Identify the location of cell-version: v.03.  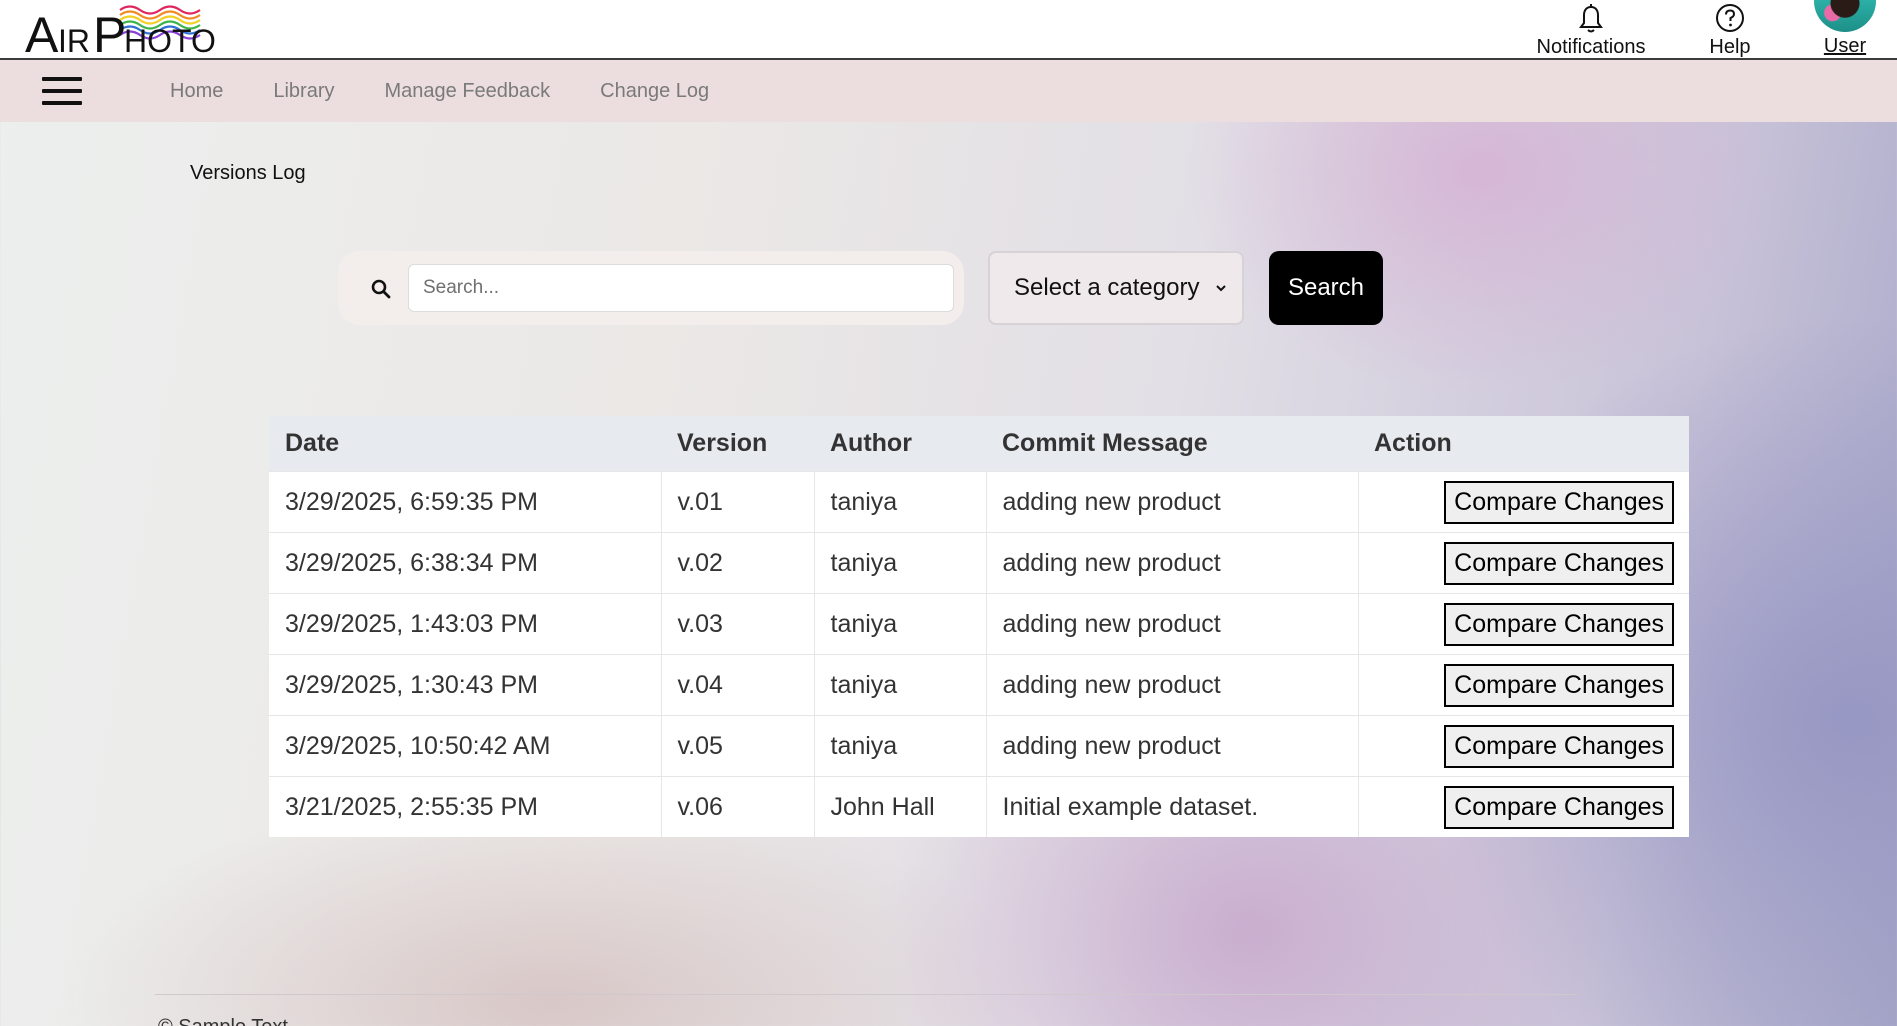
(738, 624).